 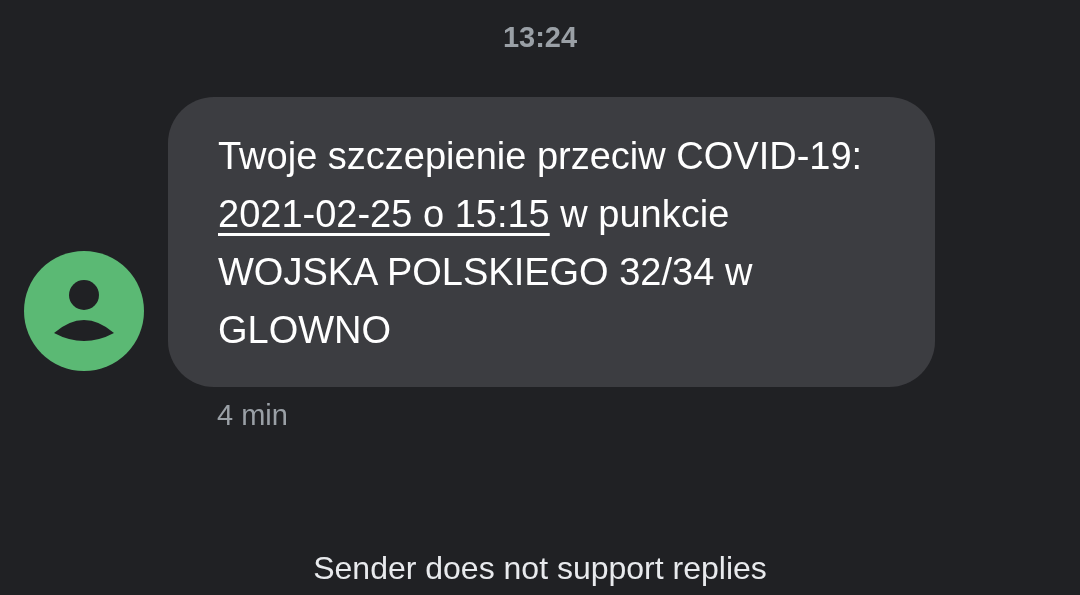 What do you see at coordinates (253, 415) in the screenshot?
I see `message-timestamp: 4 min` at bounding box center [253, 415].